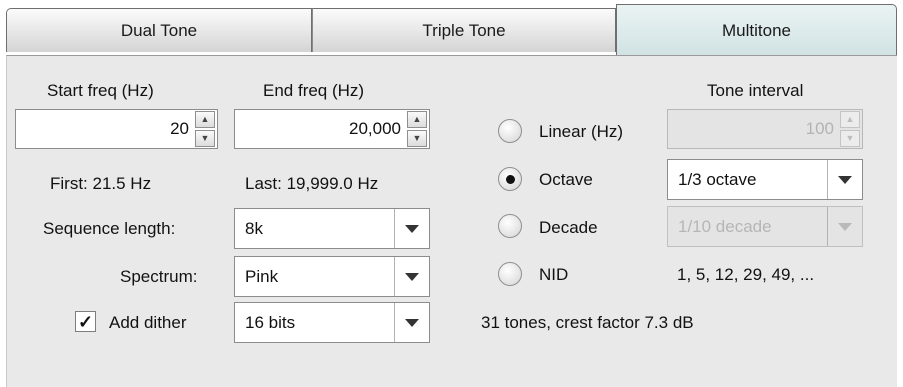  Describe the element at coordinates (109, 228) in the screenshot. I see `sequence-length-label: Sequence length:` at that location.